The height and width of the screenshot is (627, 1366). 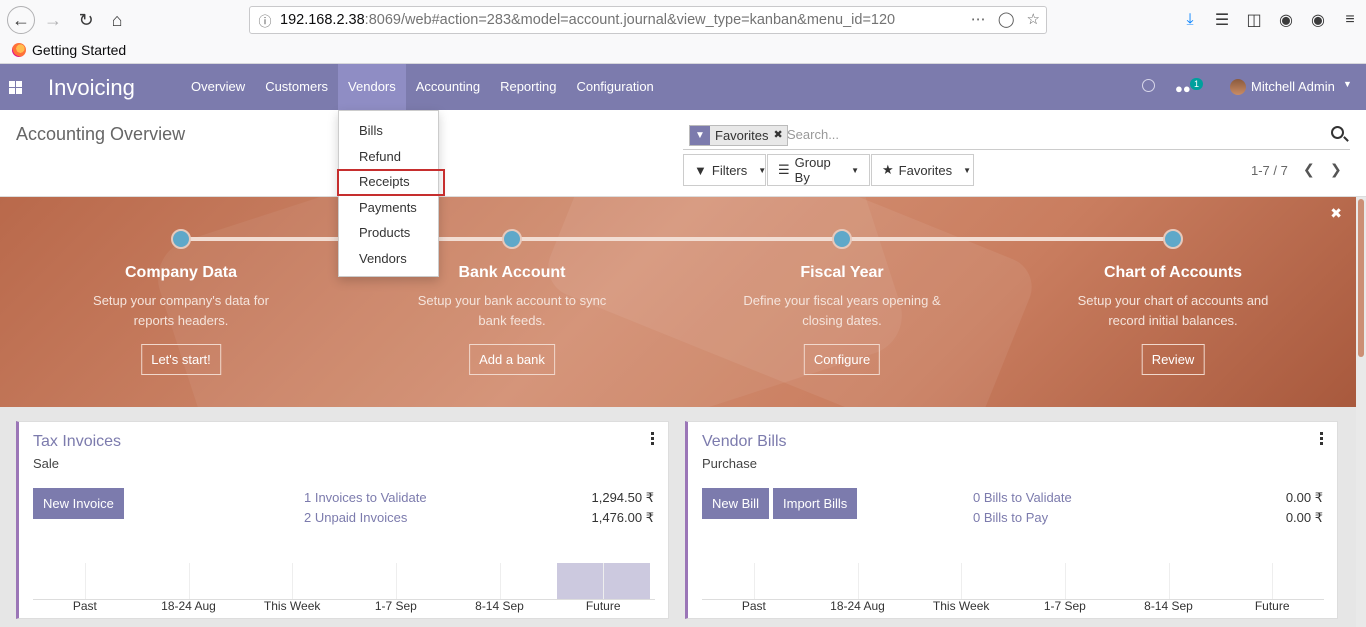 I want to click on bookmarks-bar: Getting Started, so click(x=683, y=52).